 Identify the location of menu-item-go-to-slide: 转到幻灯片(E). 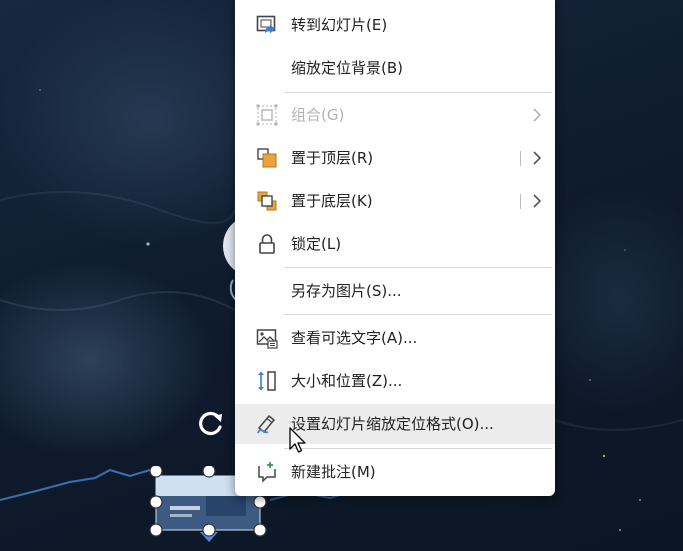
(395, 25).